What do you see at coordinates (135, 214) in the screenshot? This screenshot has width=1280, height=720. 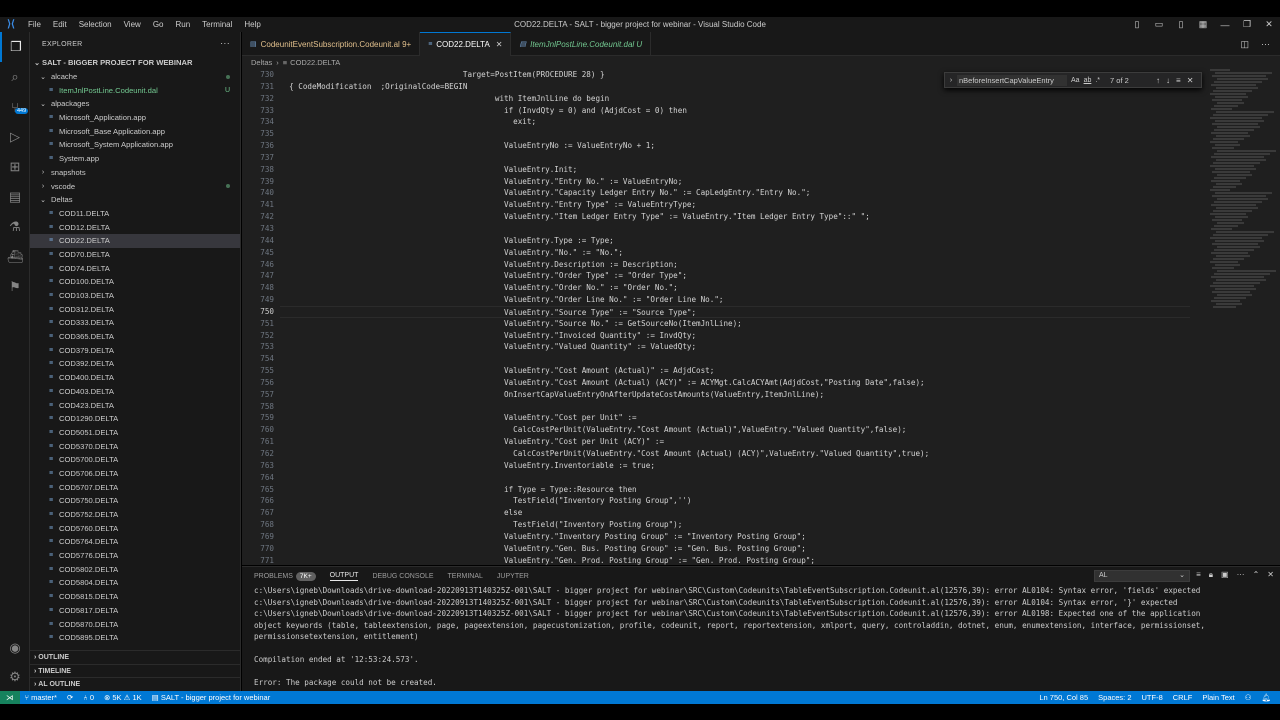 I see `tree-file: ≡ COD11.DELTA` at bounding box center [135, 214].